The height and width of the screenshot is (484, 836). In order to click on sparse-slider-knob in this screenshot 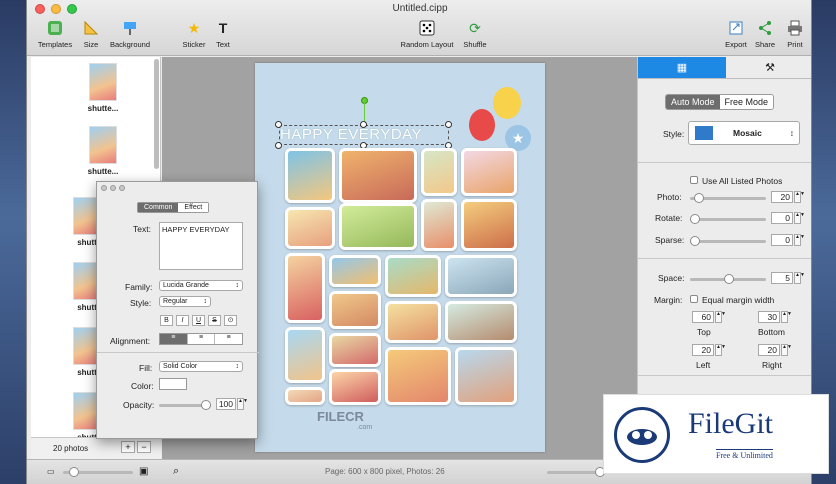, I will do `click(695, 241)`.